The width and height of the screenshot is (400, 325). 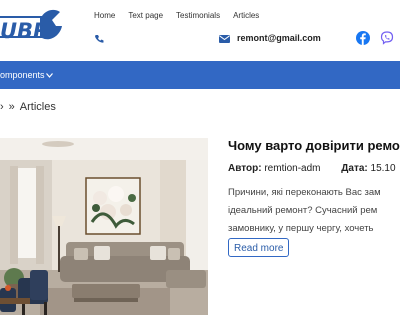 I want to click on author-name: remtion-adm, so click(x=292, y=168).